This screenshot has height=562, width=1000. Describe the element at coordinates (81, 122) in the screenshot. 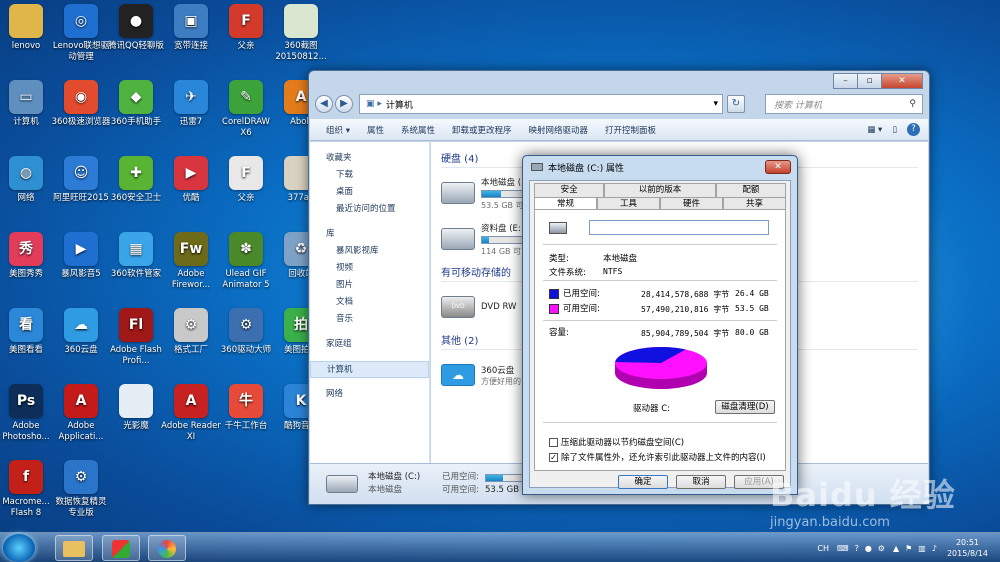

I see `desktop-icon-label: 360极速浏览器` at that location.